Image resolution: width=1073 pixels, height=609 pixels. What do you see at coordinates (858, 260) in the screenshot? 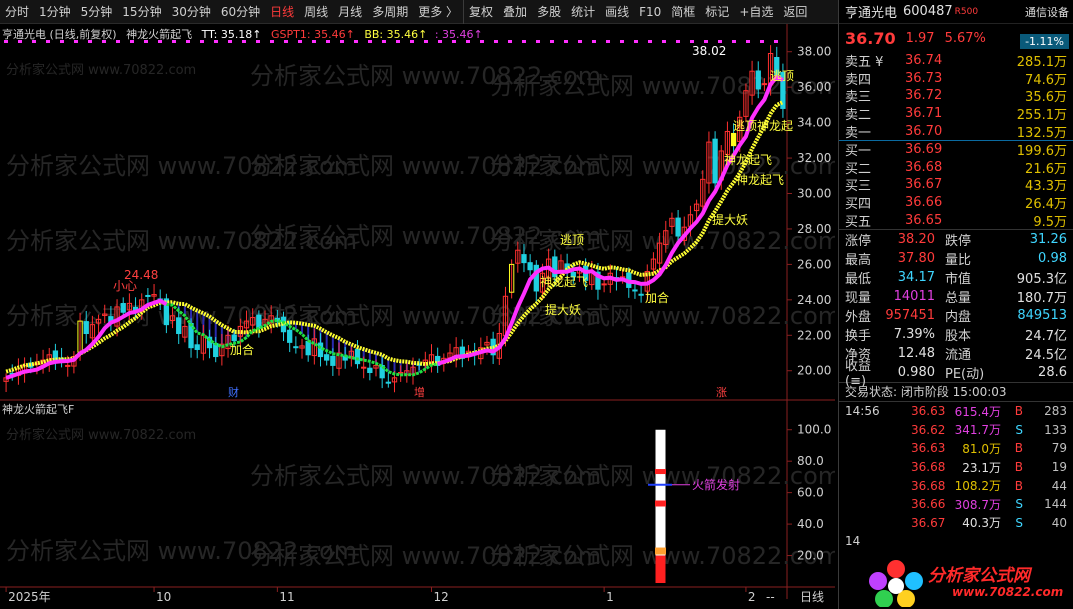
I see `stat-k1: 最高` at bounding box center [858, 260].